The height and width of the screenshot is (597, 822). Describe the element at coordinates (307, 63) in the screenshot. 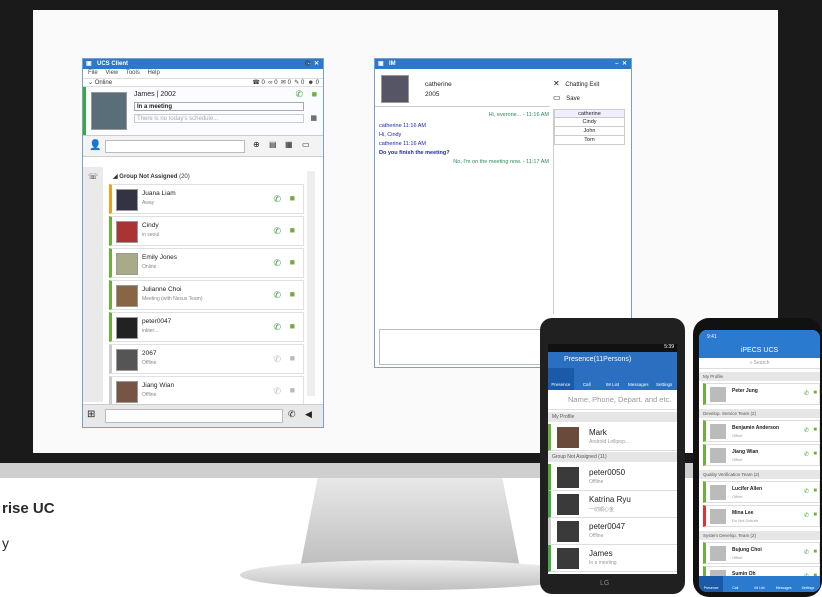

I see `settings-gear-icon: ⚙` at that location.